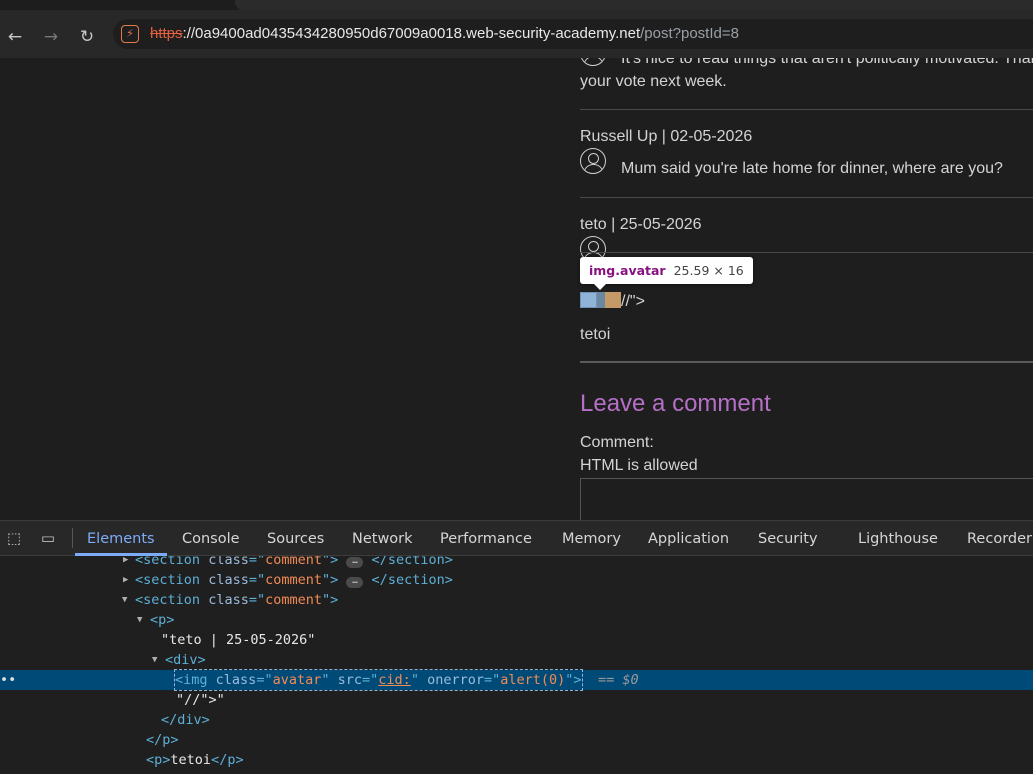 The height and width of the screenshot is (774, 1033). Describe the element at coordinates (350, 680) in the screenshot. I see `attr-name: src` at that location.